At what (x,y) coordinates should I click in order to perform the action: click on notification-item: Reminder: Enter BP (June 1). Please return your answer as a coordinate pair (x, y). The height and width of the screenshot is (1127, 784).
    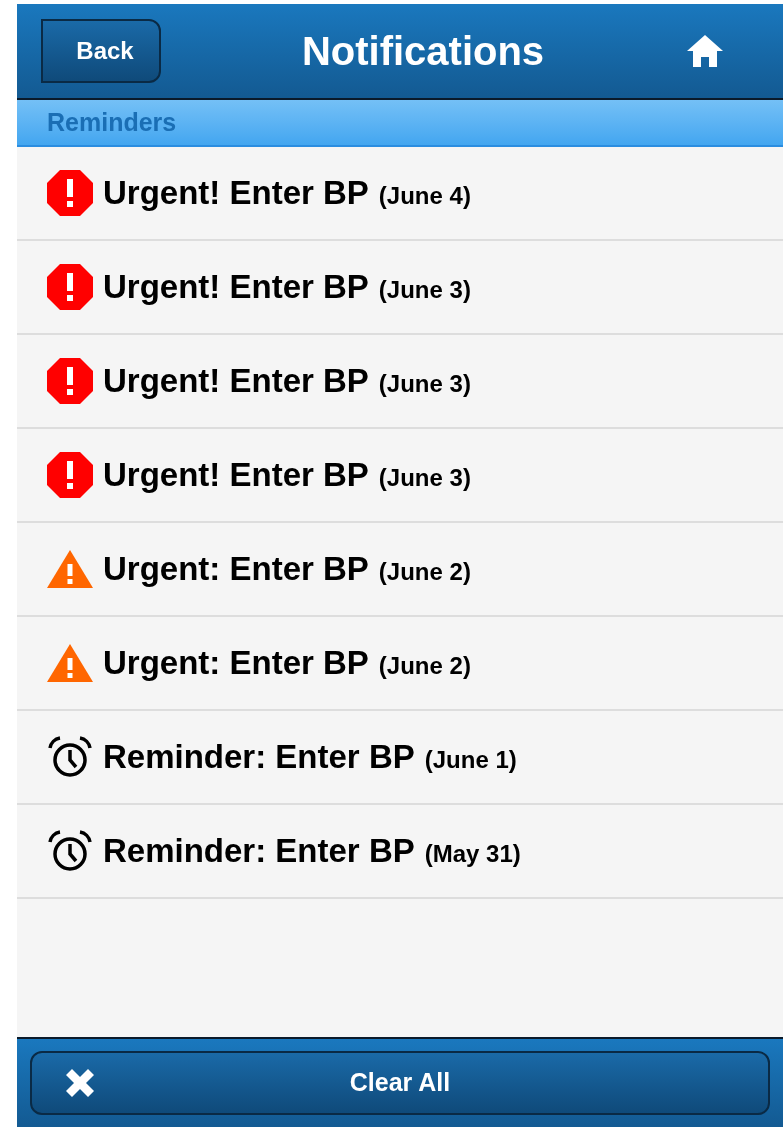
    Looking at the image, I should click on (400, 758).